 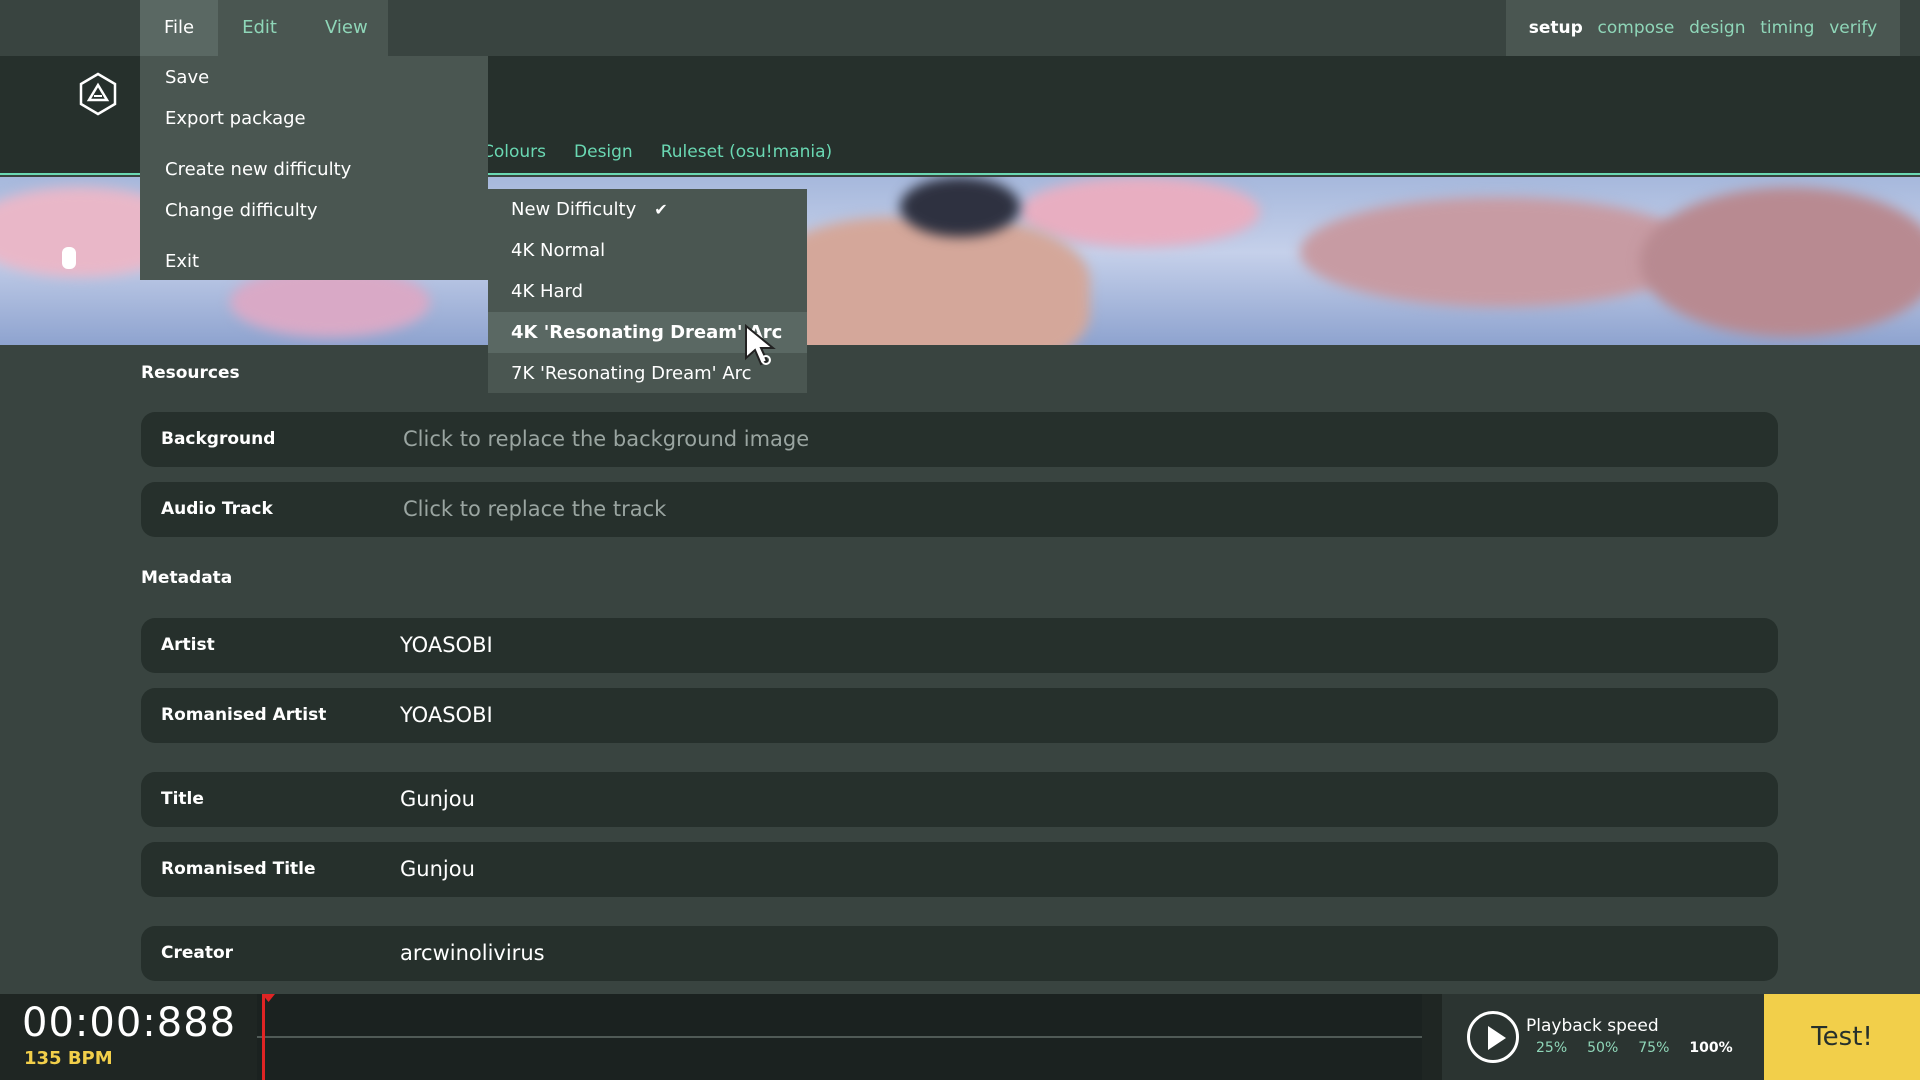 What do you see at coordinates (547, 291) in the screenshot?
I see `difficulty-label: 4K Hard` at bounding box center [547, 291].